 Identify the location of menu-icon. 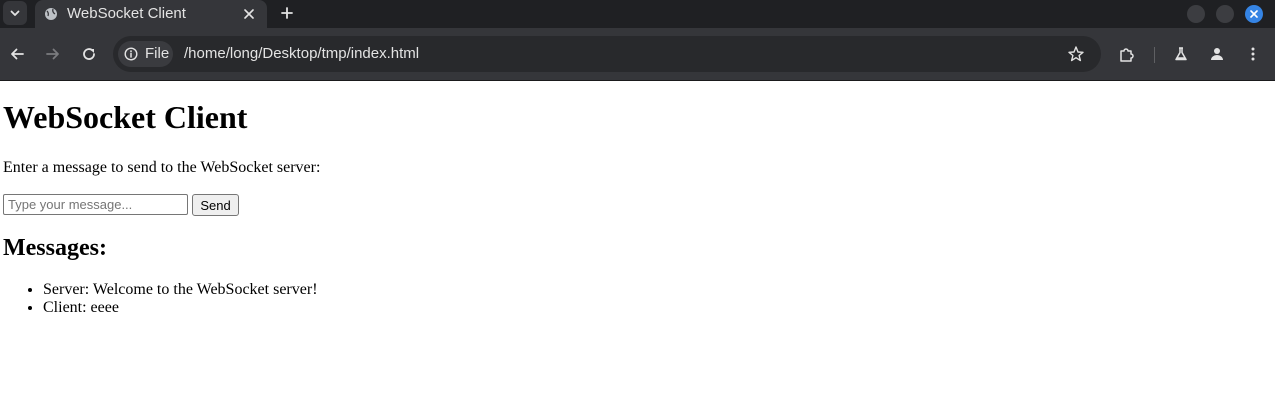
(1253, 54).